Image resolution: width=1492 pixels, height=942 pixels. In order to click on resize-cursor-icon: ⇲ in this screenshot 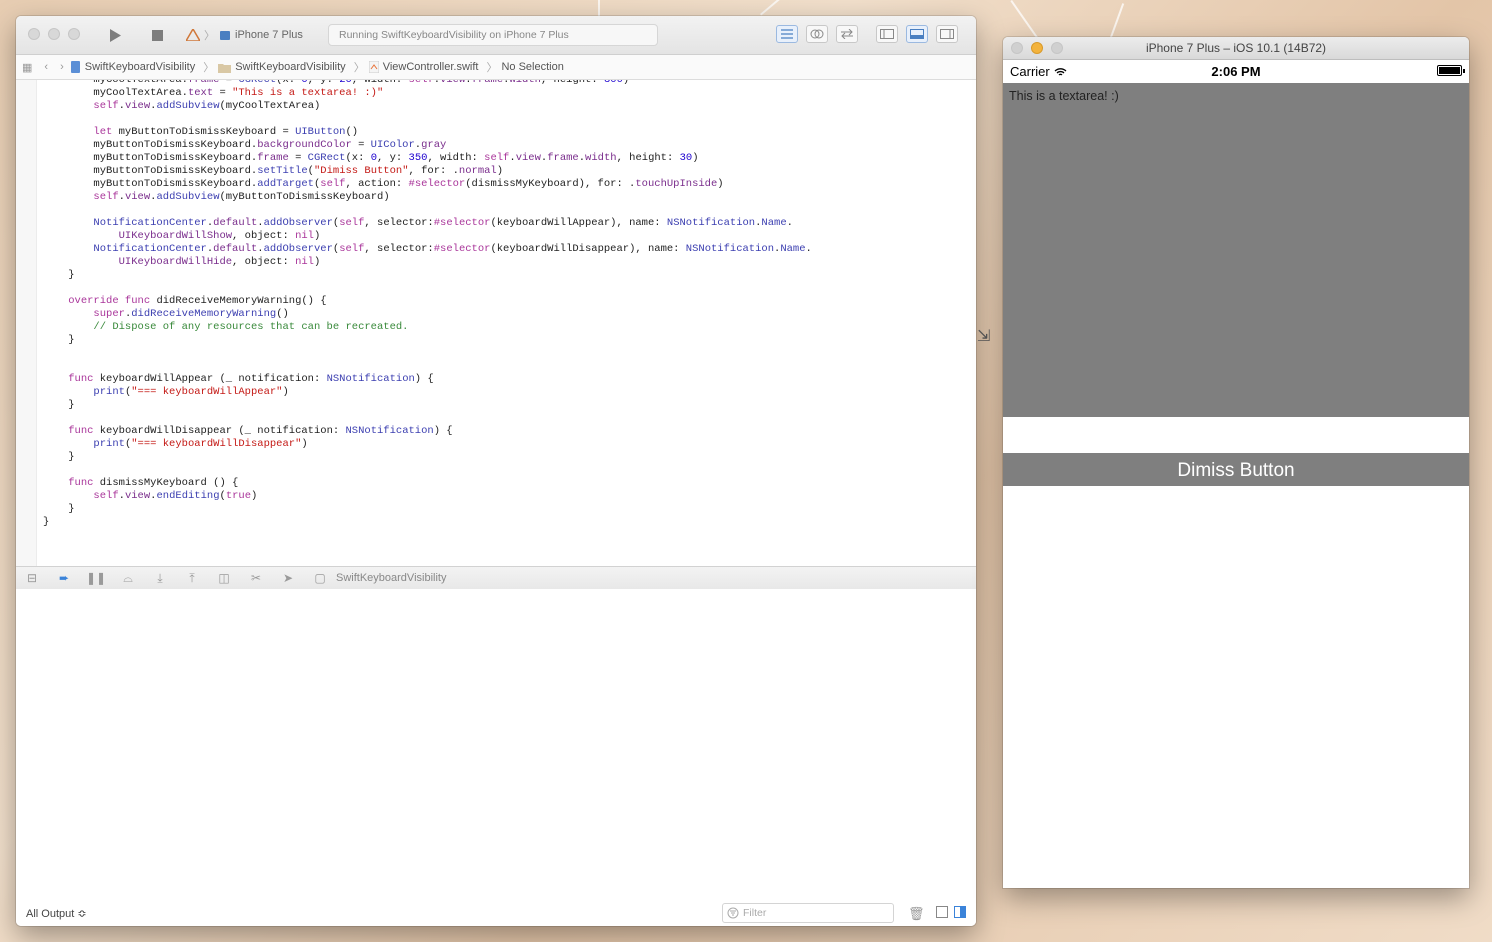, I will do `click(984, 336)`.